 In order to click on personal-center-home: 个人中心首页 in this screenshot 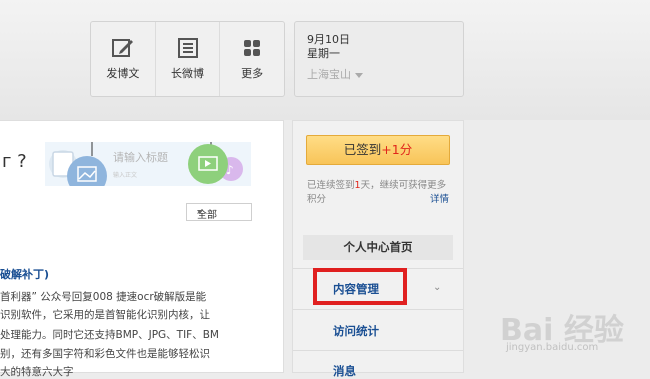, I will do `click(378, 247)`.